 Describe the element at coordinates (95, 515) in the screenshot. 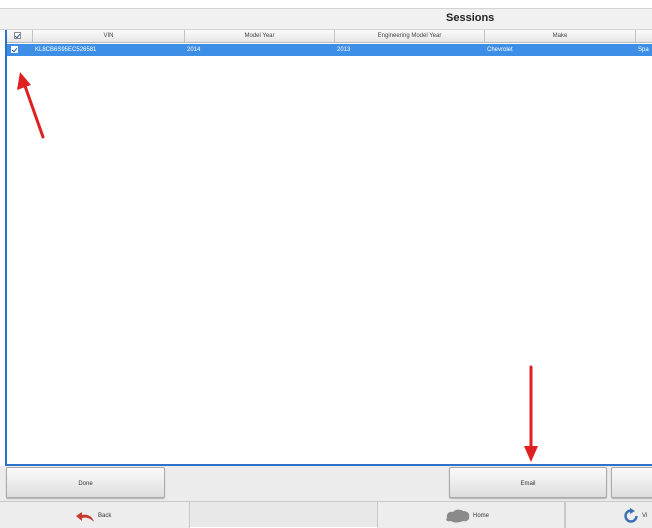

I see `back-button: Back` at that location.